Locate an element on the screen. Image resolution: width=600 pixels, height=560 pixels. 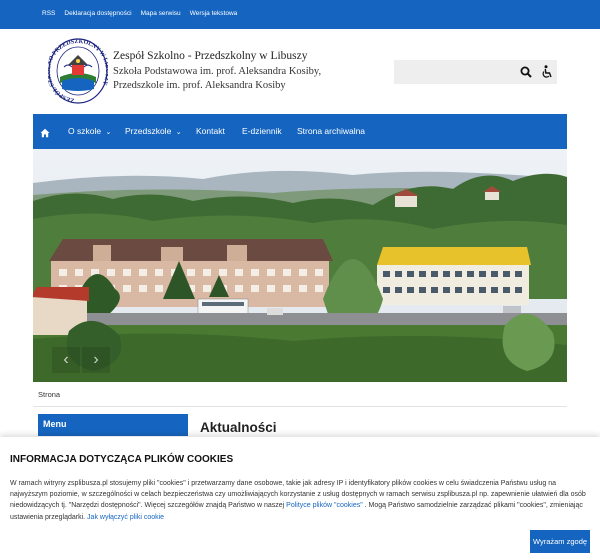
cookie-policy-link: Polityce plików "cookies" is located at coordinates (324, 505).